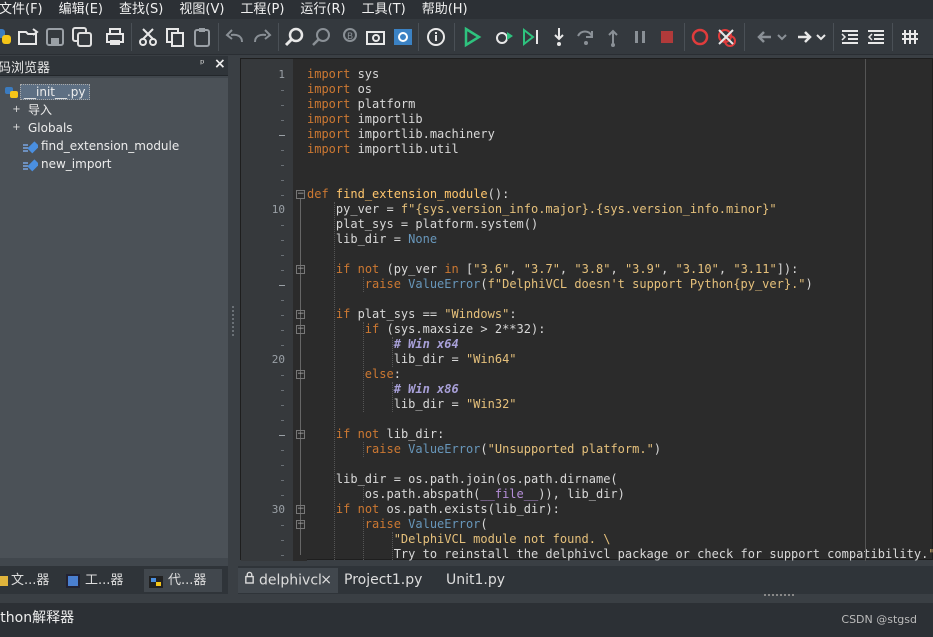 The image size is (933, 637). Describe the element at coordinates (16, 110) in the screenshot. I see `expand-imports-icon: +` at that location.